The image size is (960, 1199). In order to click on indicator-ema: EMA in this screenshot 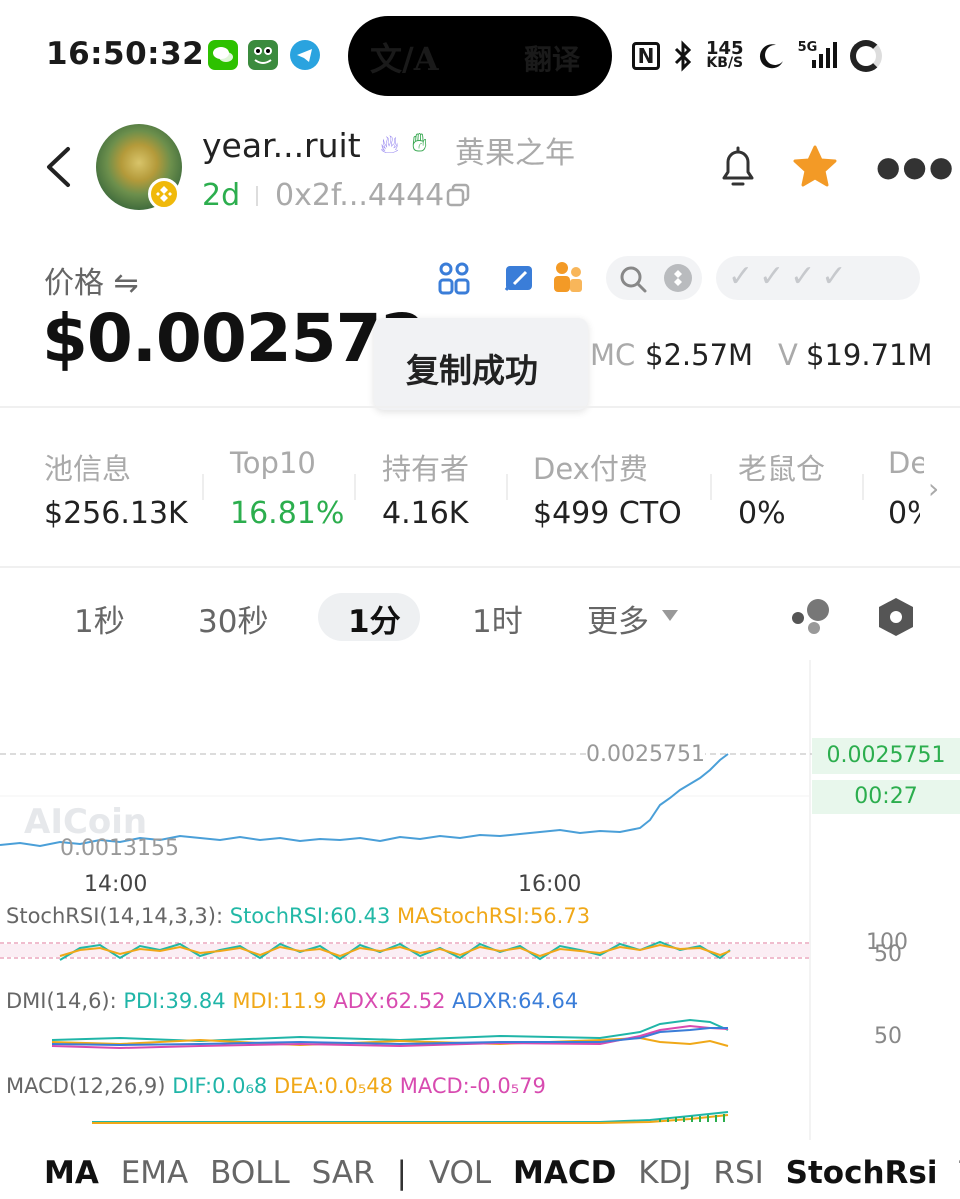, I will do `click(155, 1173)`.